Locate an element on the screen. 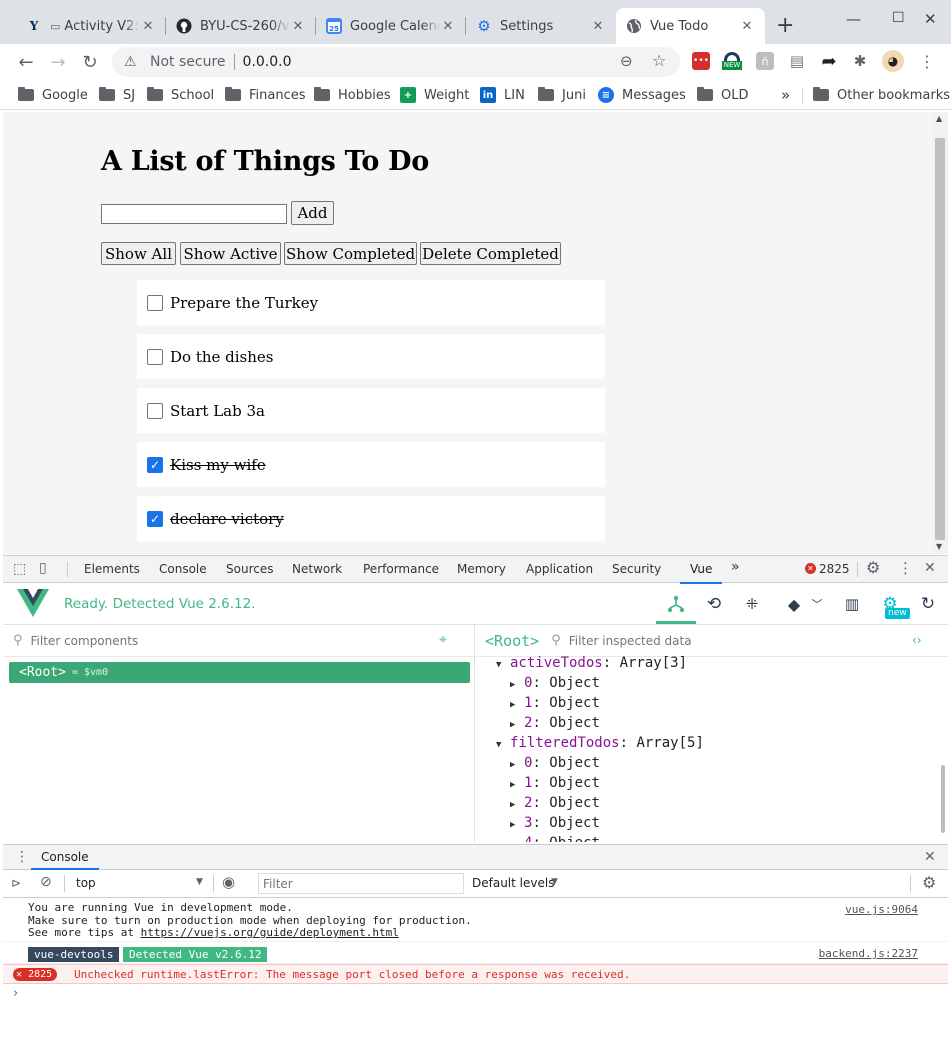  scroll-up-icon: ▲ is located at coordinates (939, 118).